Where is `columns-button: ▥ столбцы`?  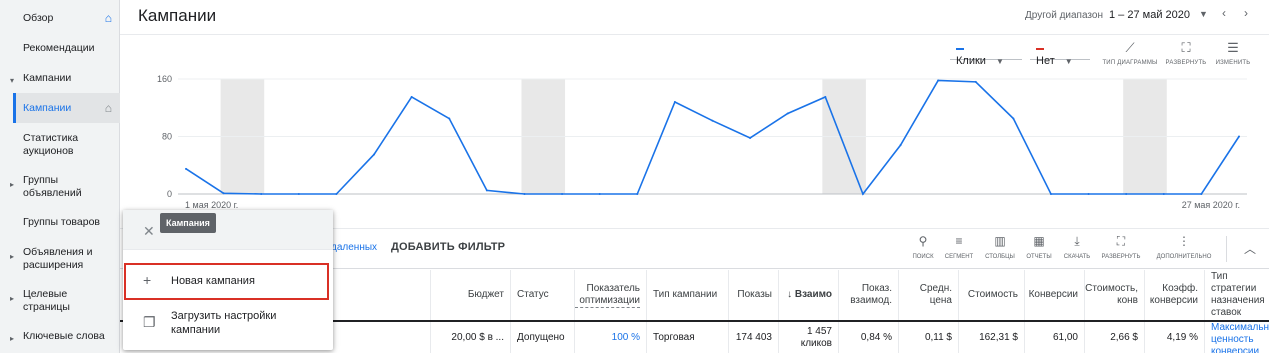 columns-button: ▥ столбцы is located at coordinates (1000, 247).